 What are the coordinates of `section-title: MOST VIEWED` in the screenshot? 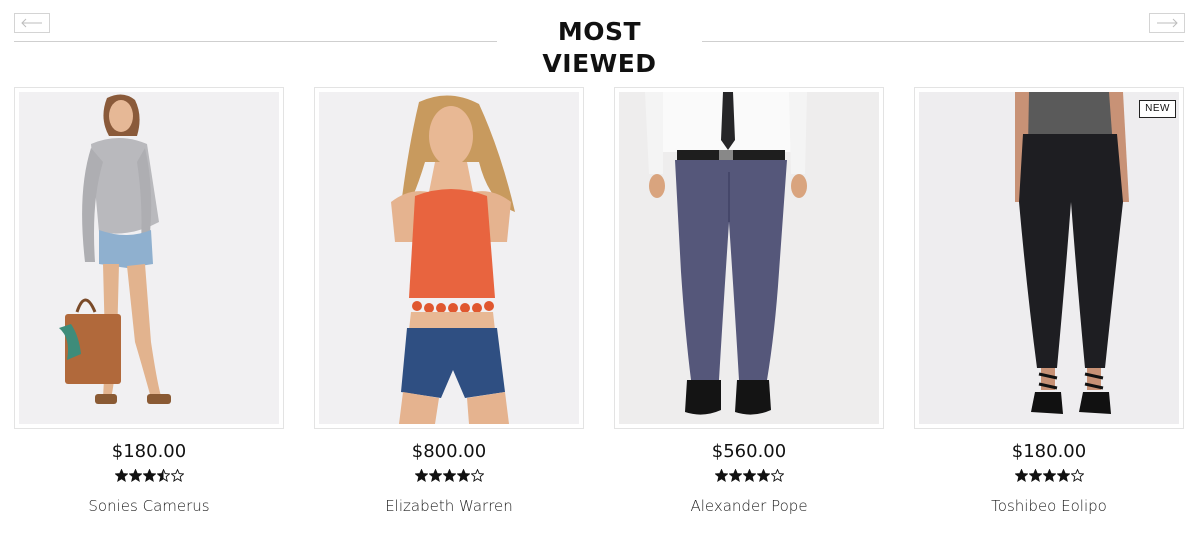 It's located at (599, 47).